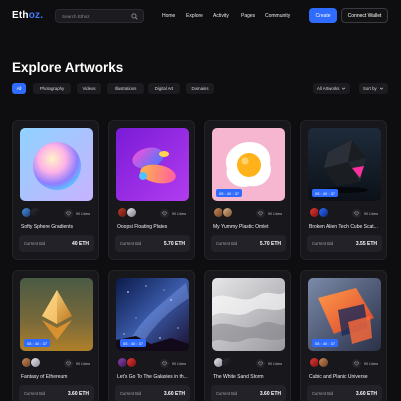 This screenshot has width=401, height=401. I want to click on nav-home: Home, so click(168, 16).